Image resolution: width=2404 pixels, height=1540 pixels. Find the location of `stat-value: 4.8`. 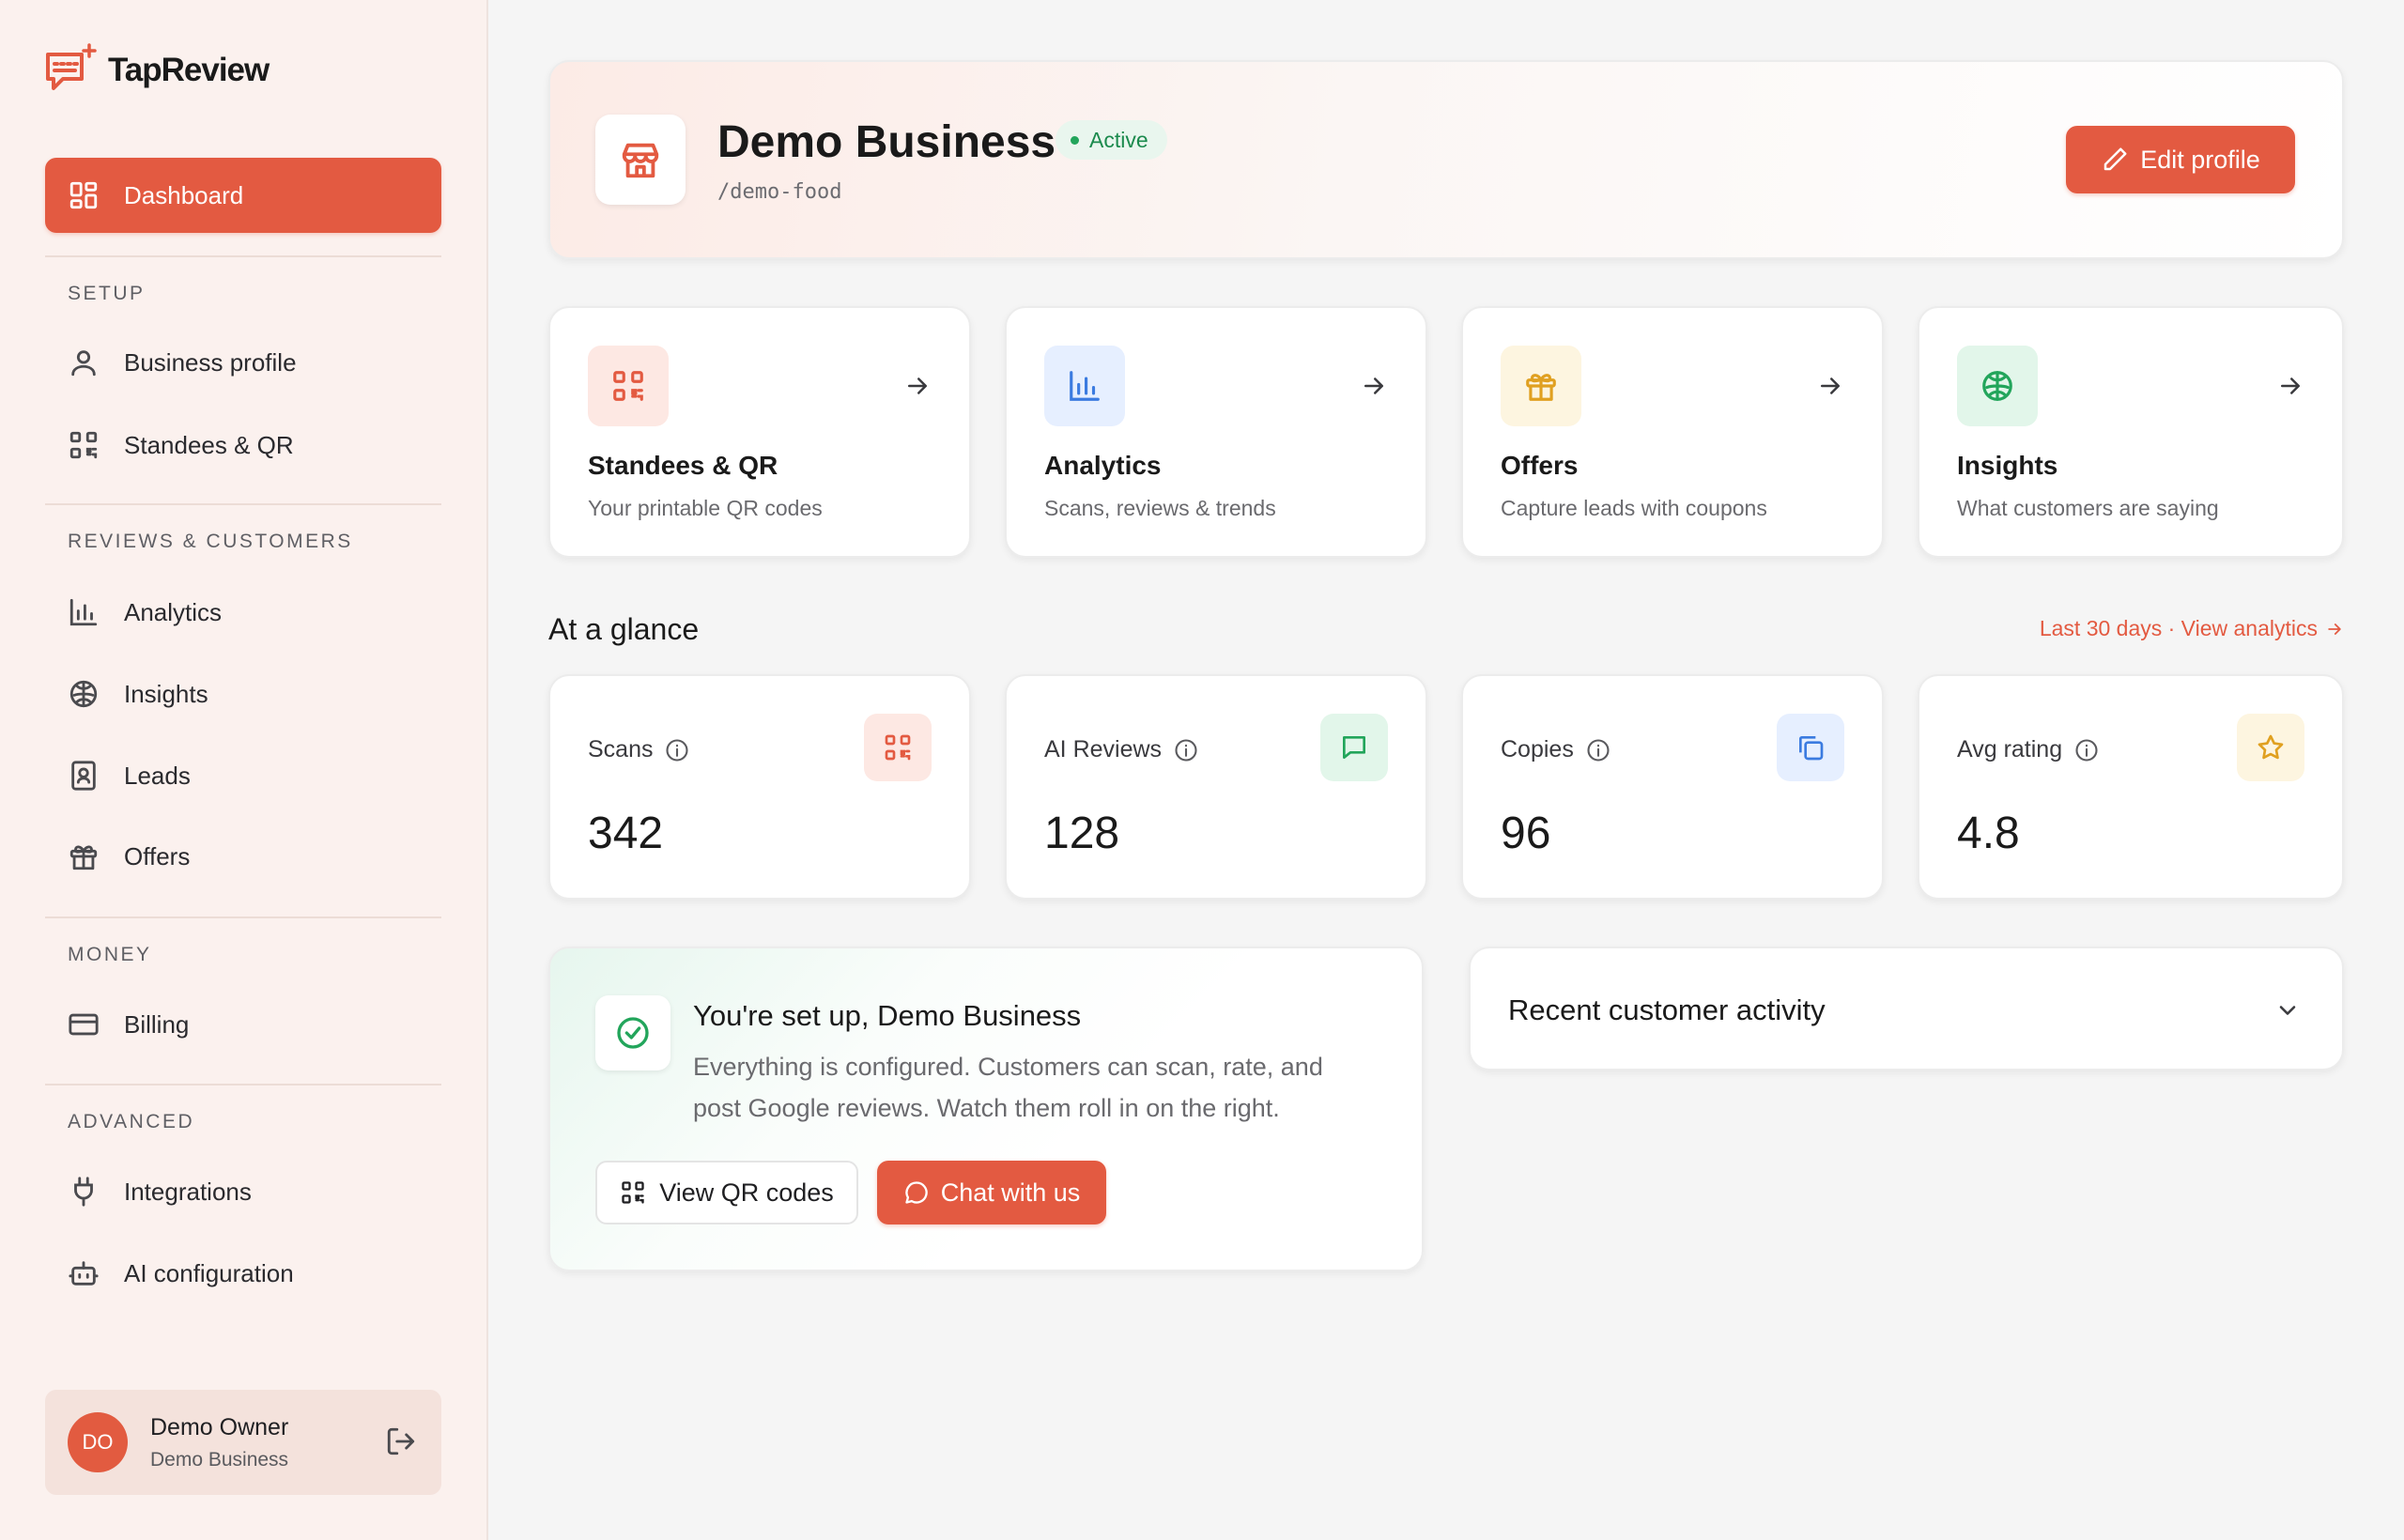

stat-value: 4.8 is located at coordinates (1988, 833).